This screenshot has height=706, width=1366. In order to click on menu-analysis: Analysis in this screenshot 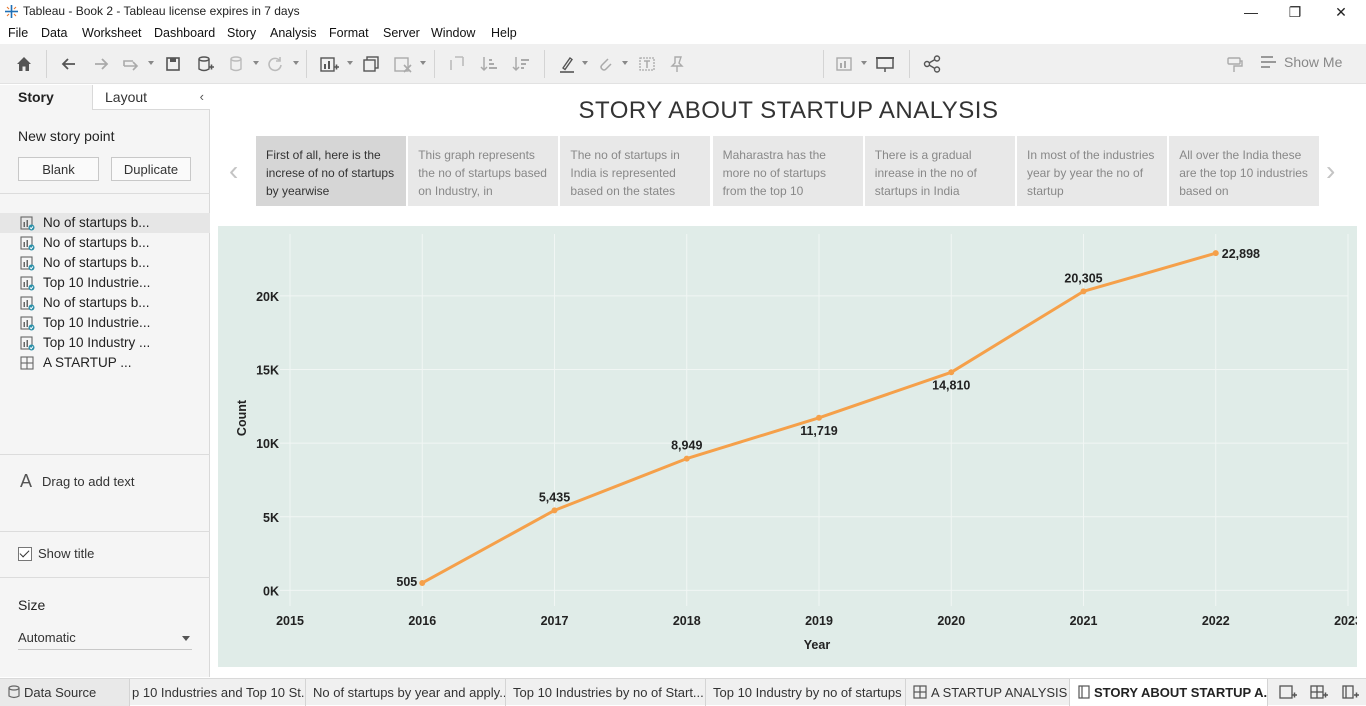, I will do `click(293, 33)`.